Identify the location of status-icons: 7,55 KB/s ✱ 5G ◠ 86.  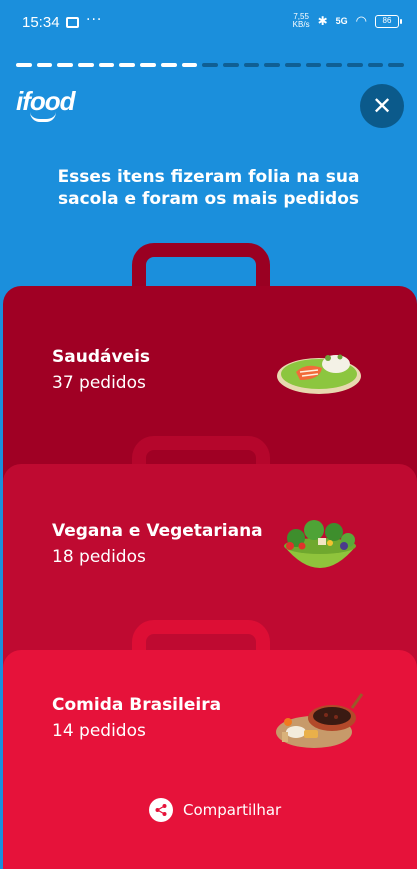
(347, 20).